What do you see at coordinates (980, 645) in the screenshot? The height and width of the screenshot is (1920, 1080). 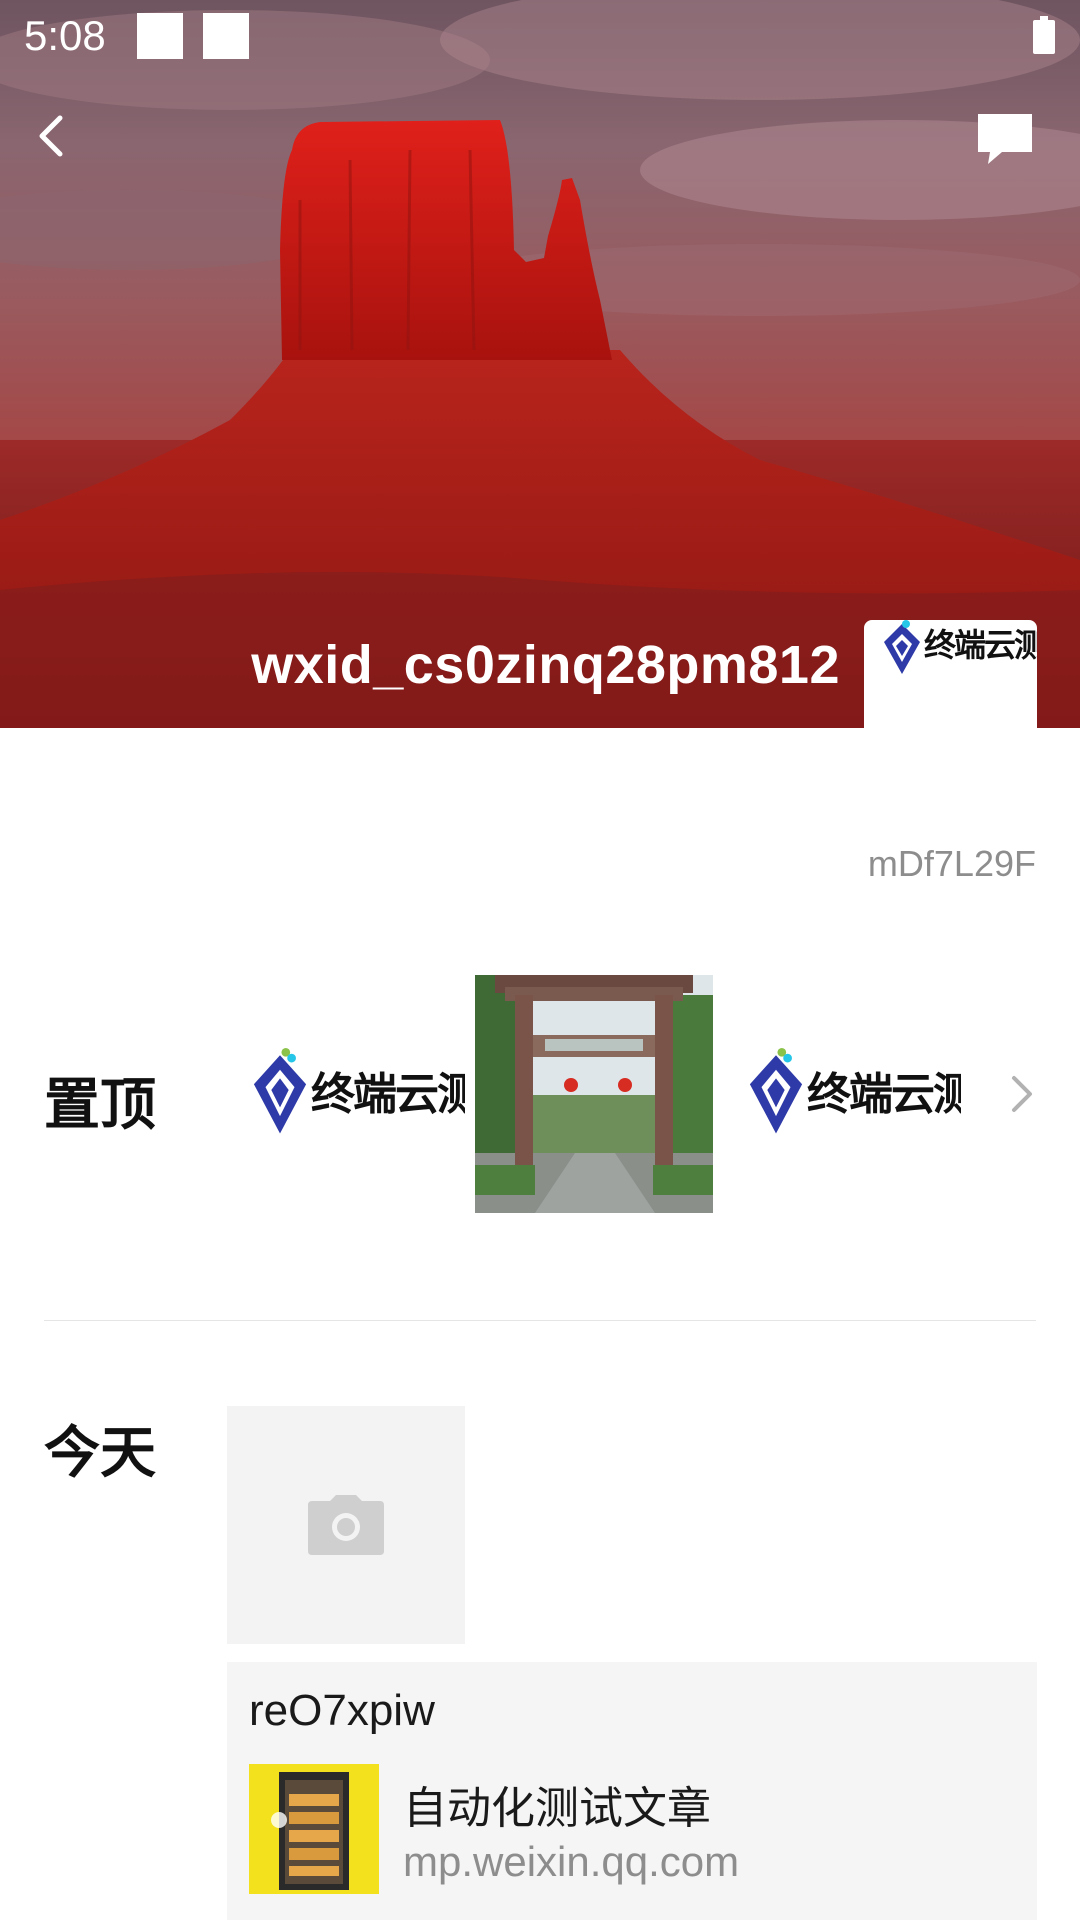 I see `avatar-logo-text: 终端云测` at bounding box center [980, 645].